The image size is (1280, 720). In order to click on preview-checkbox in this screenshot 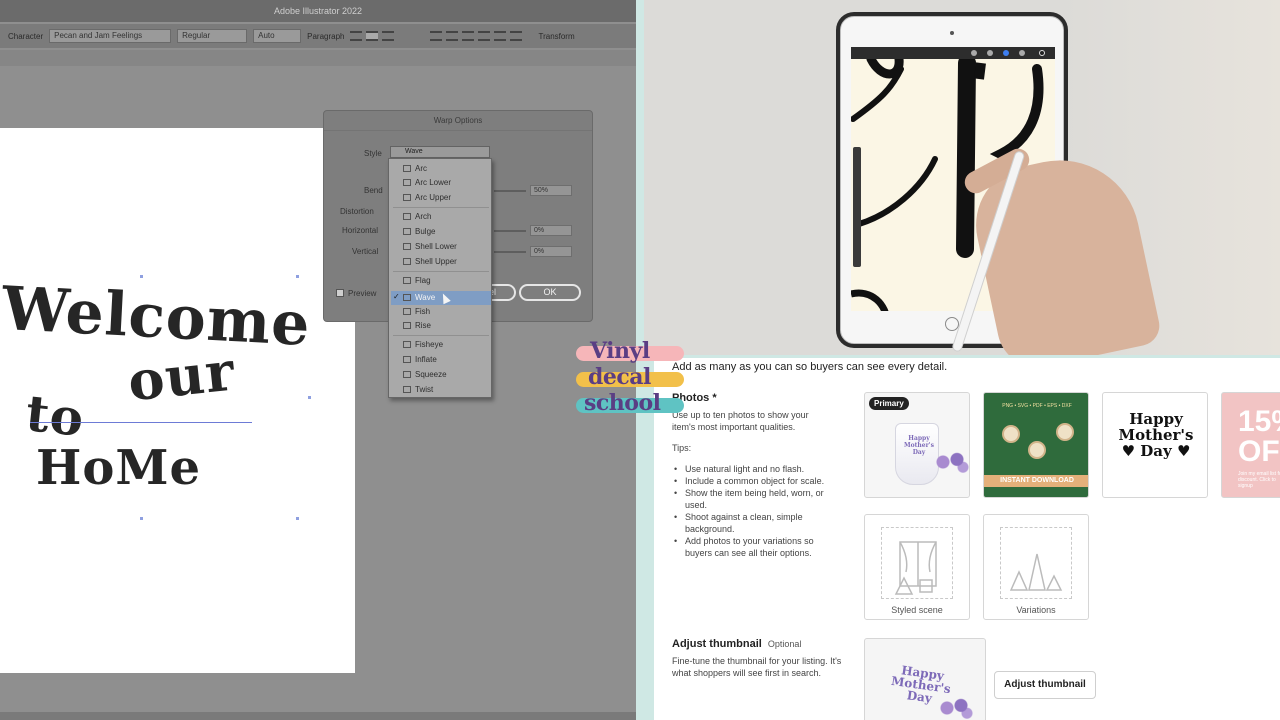, I will do `click(340, 293)`.